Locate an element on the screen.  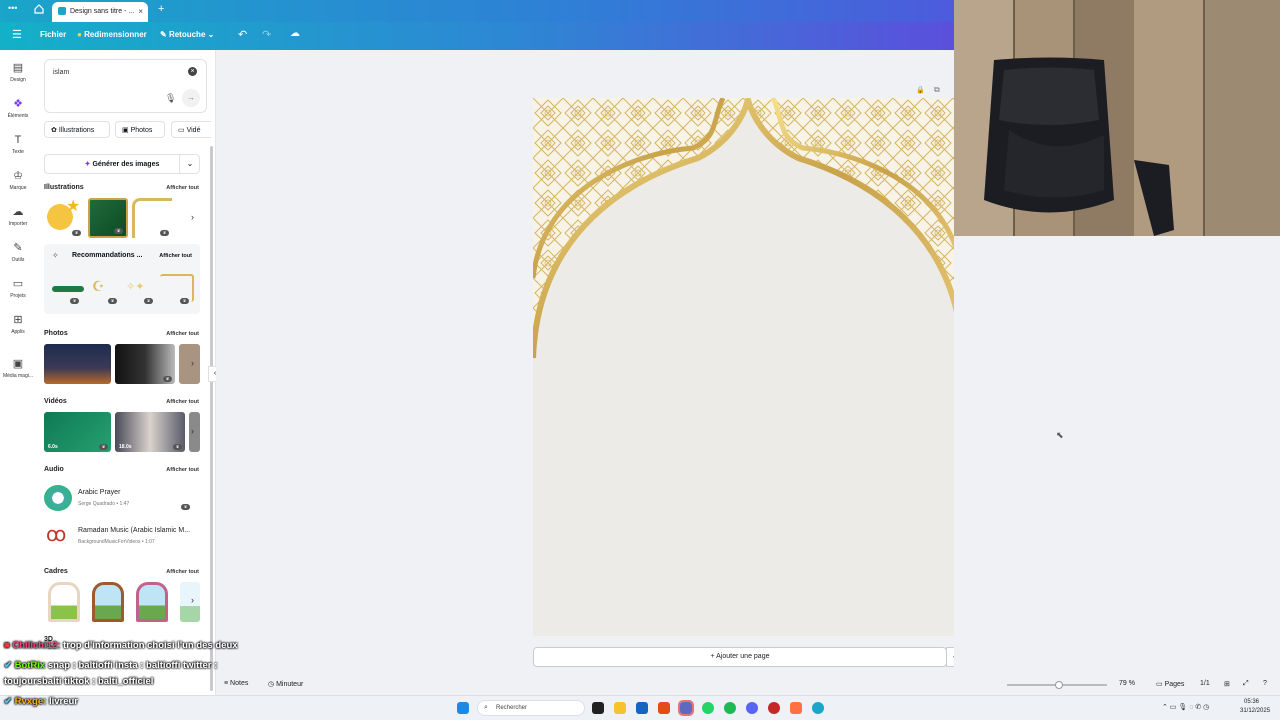
rail-item-brand: ♔ Marque is located at coordinates (18, 180).